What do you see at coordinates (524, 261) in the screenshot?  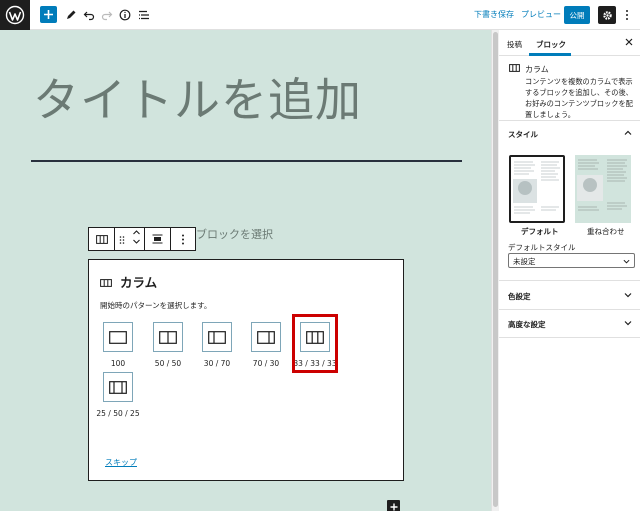 I see `default-style-value: 未設定` at bounding box center [524, 261].